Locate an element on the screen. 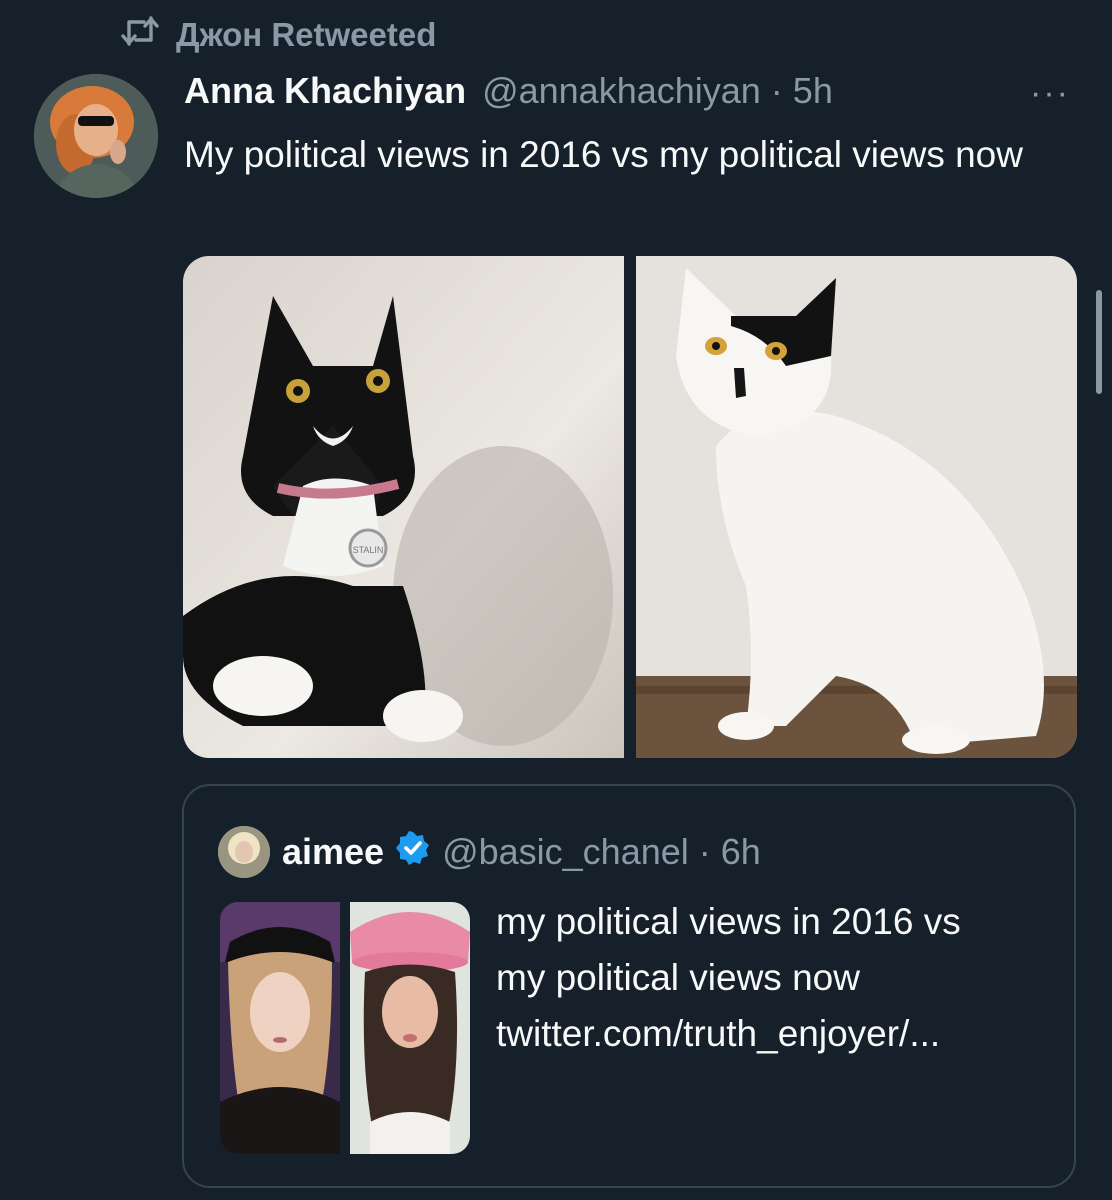 The width and height of the screenshot is (1112, 1200). verified-badge-icon is located at coordinates (413, 852).